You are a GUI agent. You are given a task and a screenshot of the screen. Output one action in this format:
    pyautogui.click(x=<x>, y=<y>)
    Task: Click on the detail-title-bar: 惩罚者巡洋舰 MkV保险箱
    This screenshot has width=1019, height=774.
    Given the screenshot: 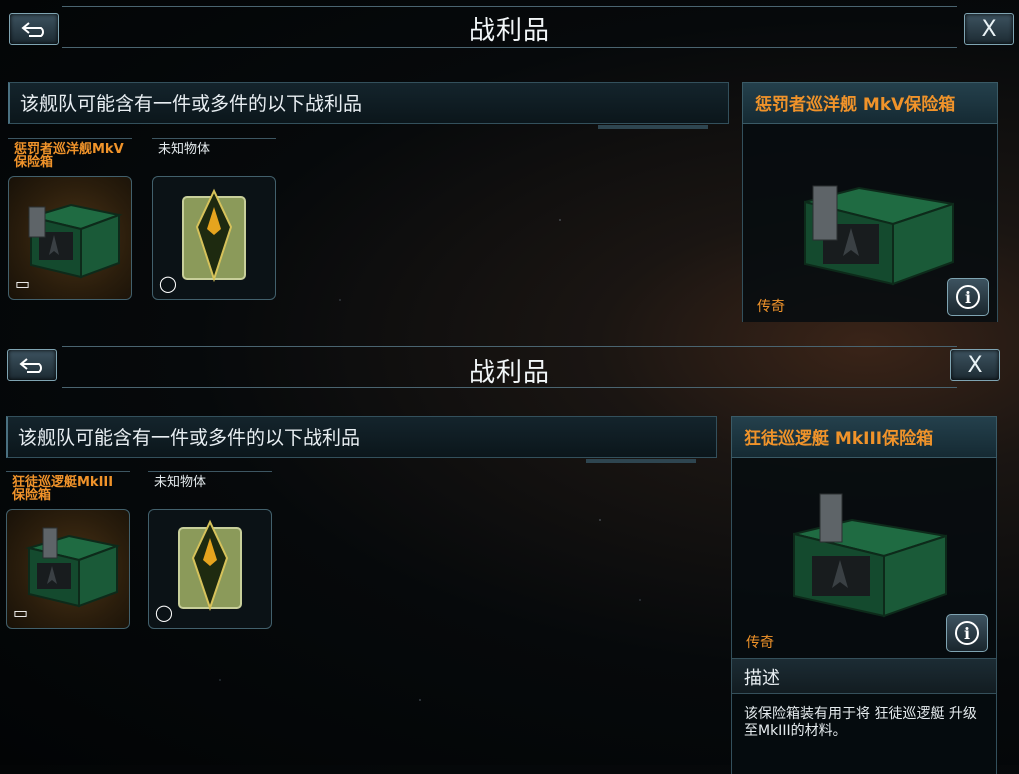 What is the action you would take?
    pyautogui.click(x=870, y=103)
    